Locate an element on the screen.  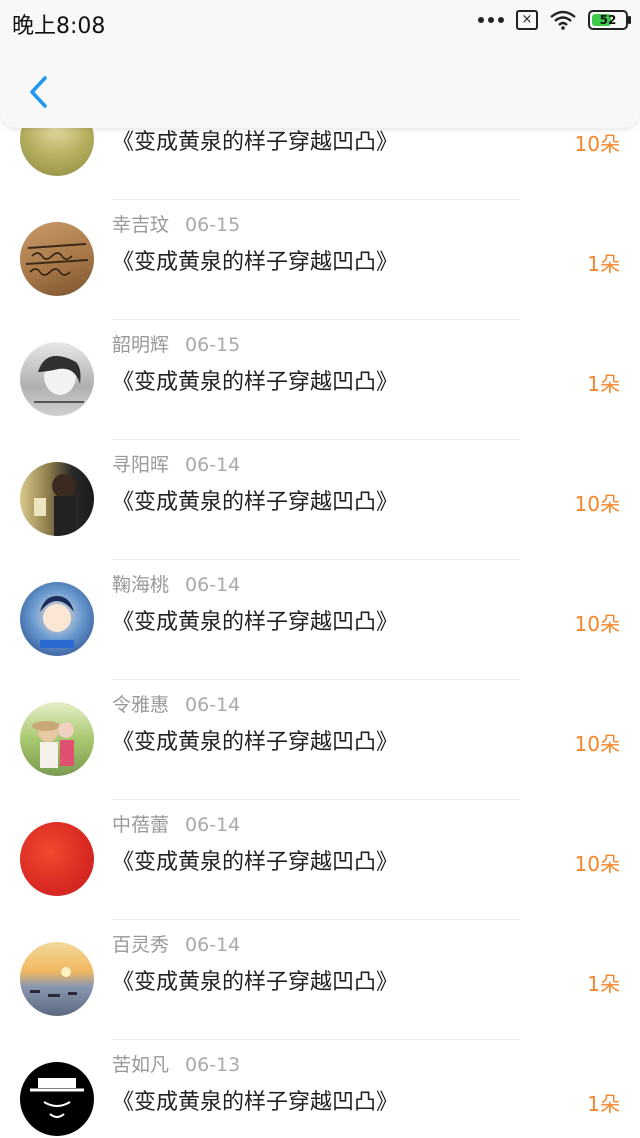
list-item: 韶明辉 06-15 《变成黄泉的样子穿越凹凸》 1朵 is located at coordinates (320, 380).